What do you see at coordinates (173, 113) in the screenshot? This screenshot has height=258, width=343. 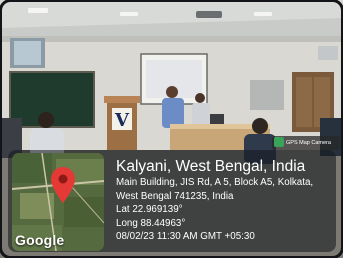 I see `speaker-person` at bounding box center [173, 113].